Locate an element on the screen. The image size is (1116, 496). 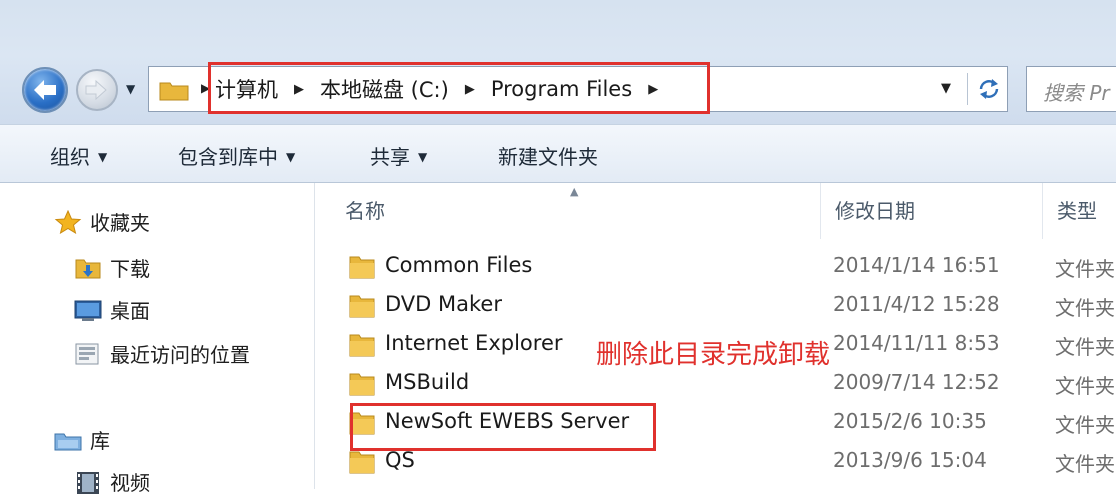
new-folder-button: 新建文件夹 is located at coordinates (548, 155).